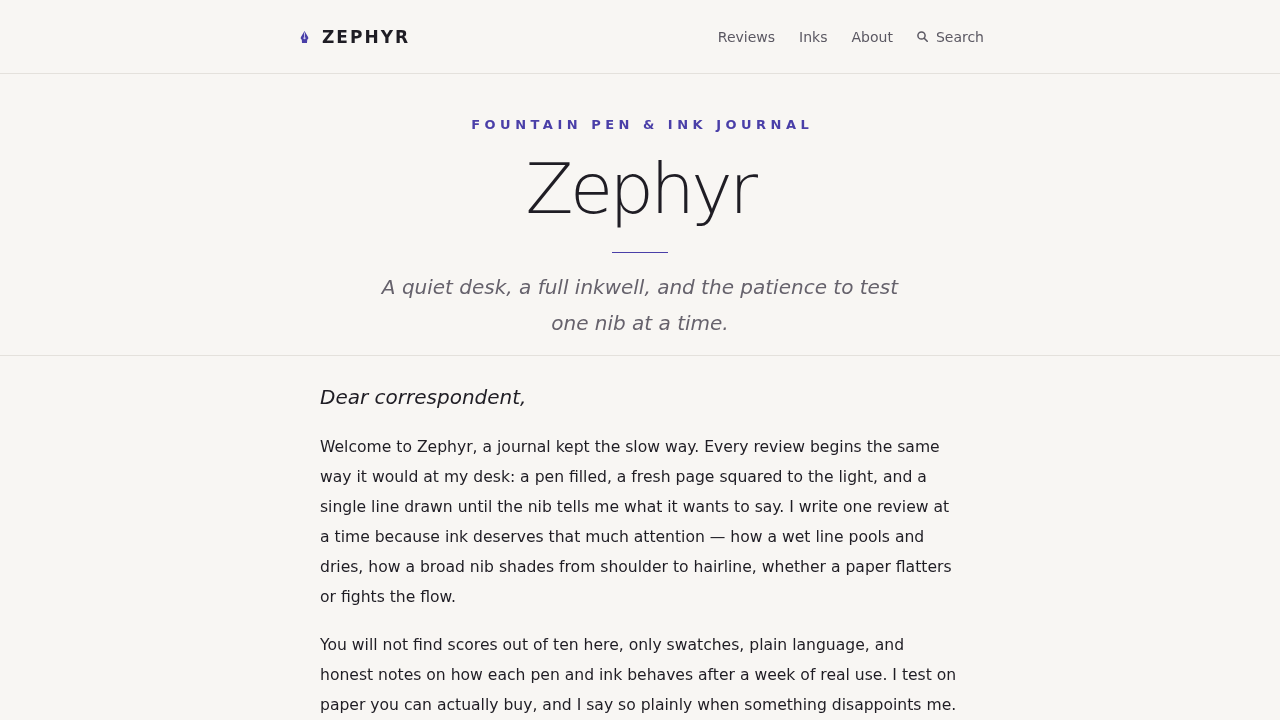  What do you see at coordinates (640, 189) in the screenshot?
I see `site-title: Zephyr` at bounding box center [640, 189].